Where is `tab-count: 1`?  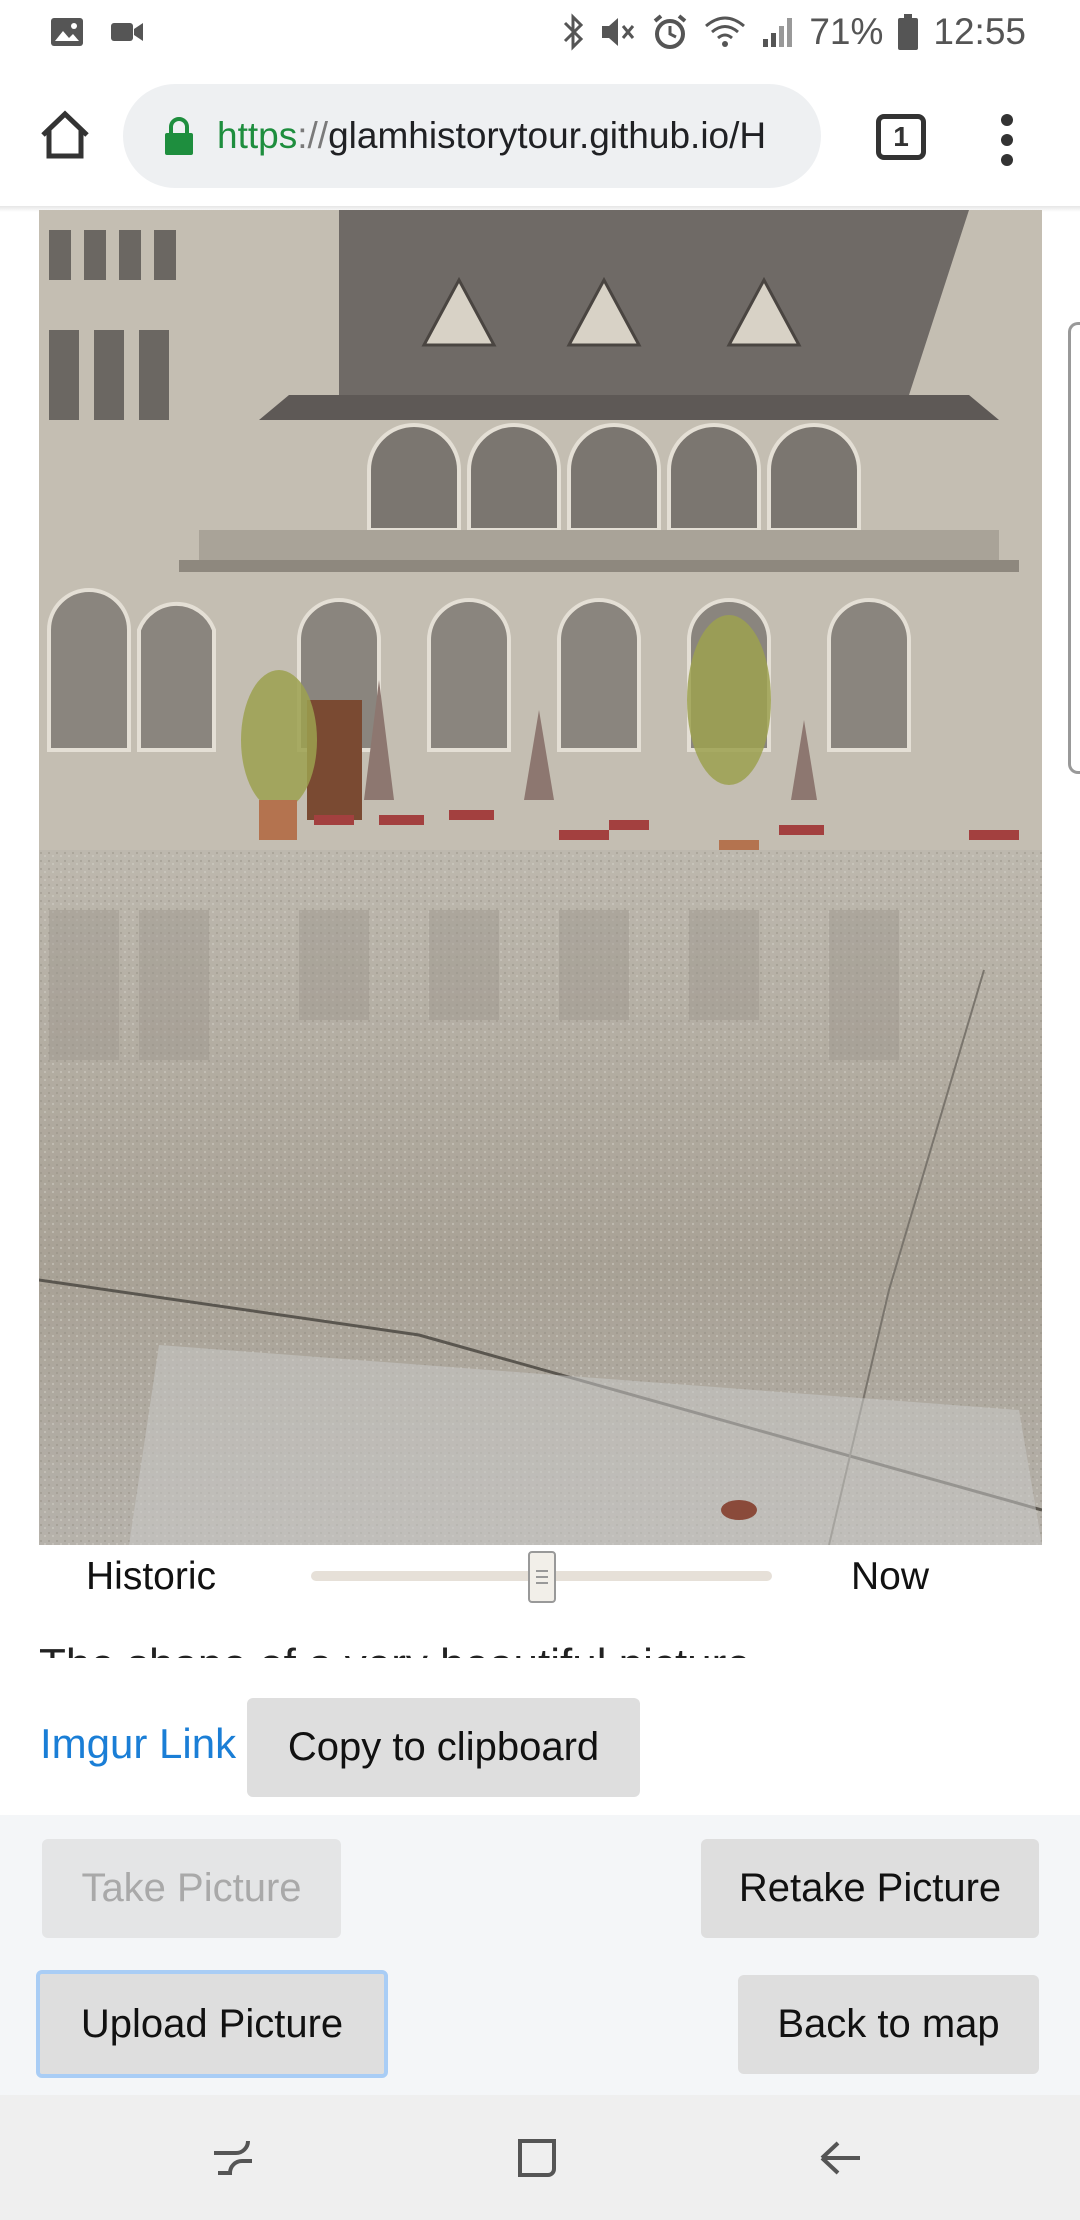 tab-count: 1 is located at coordinates (901, 136).